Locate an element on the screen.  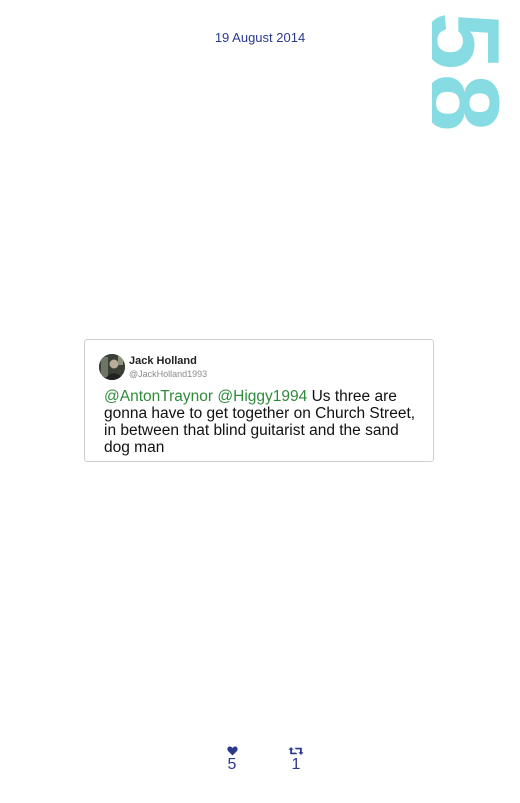
avatar-image is located at coordinates (112, 367).